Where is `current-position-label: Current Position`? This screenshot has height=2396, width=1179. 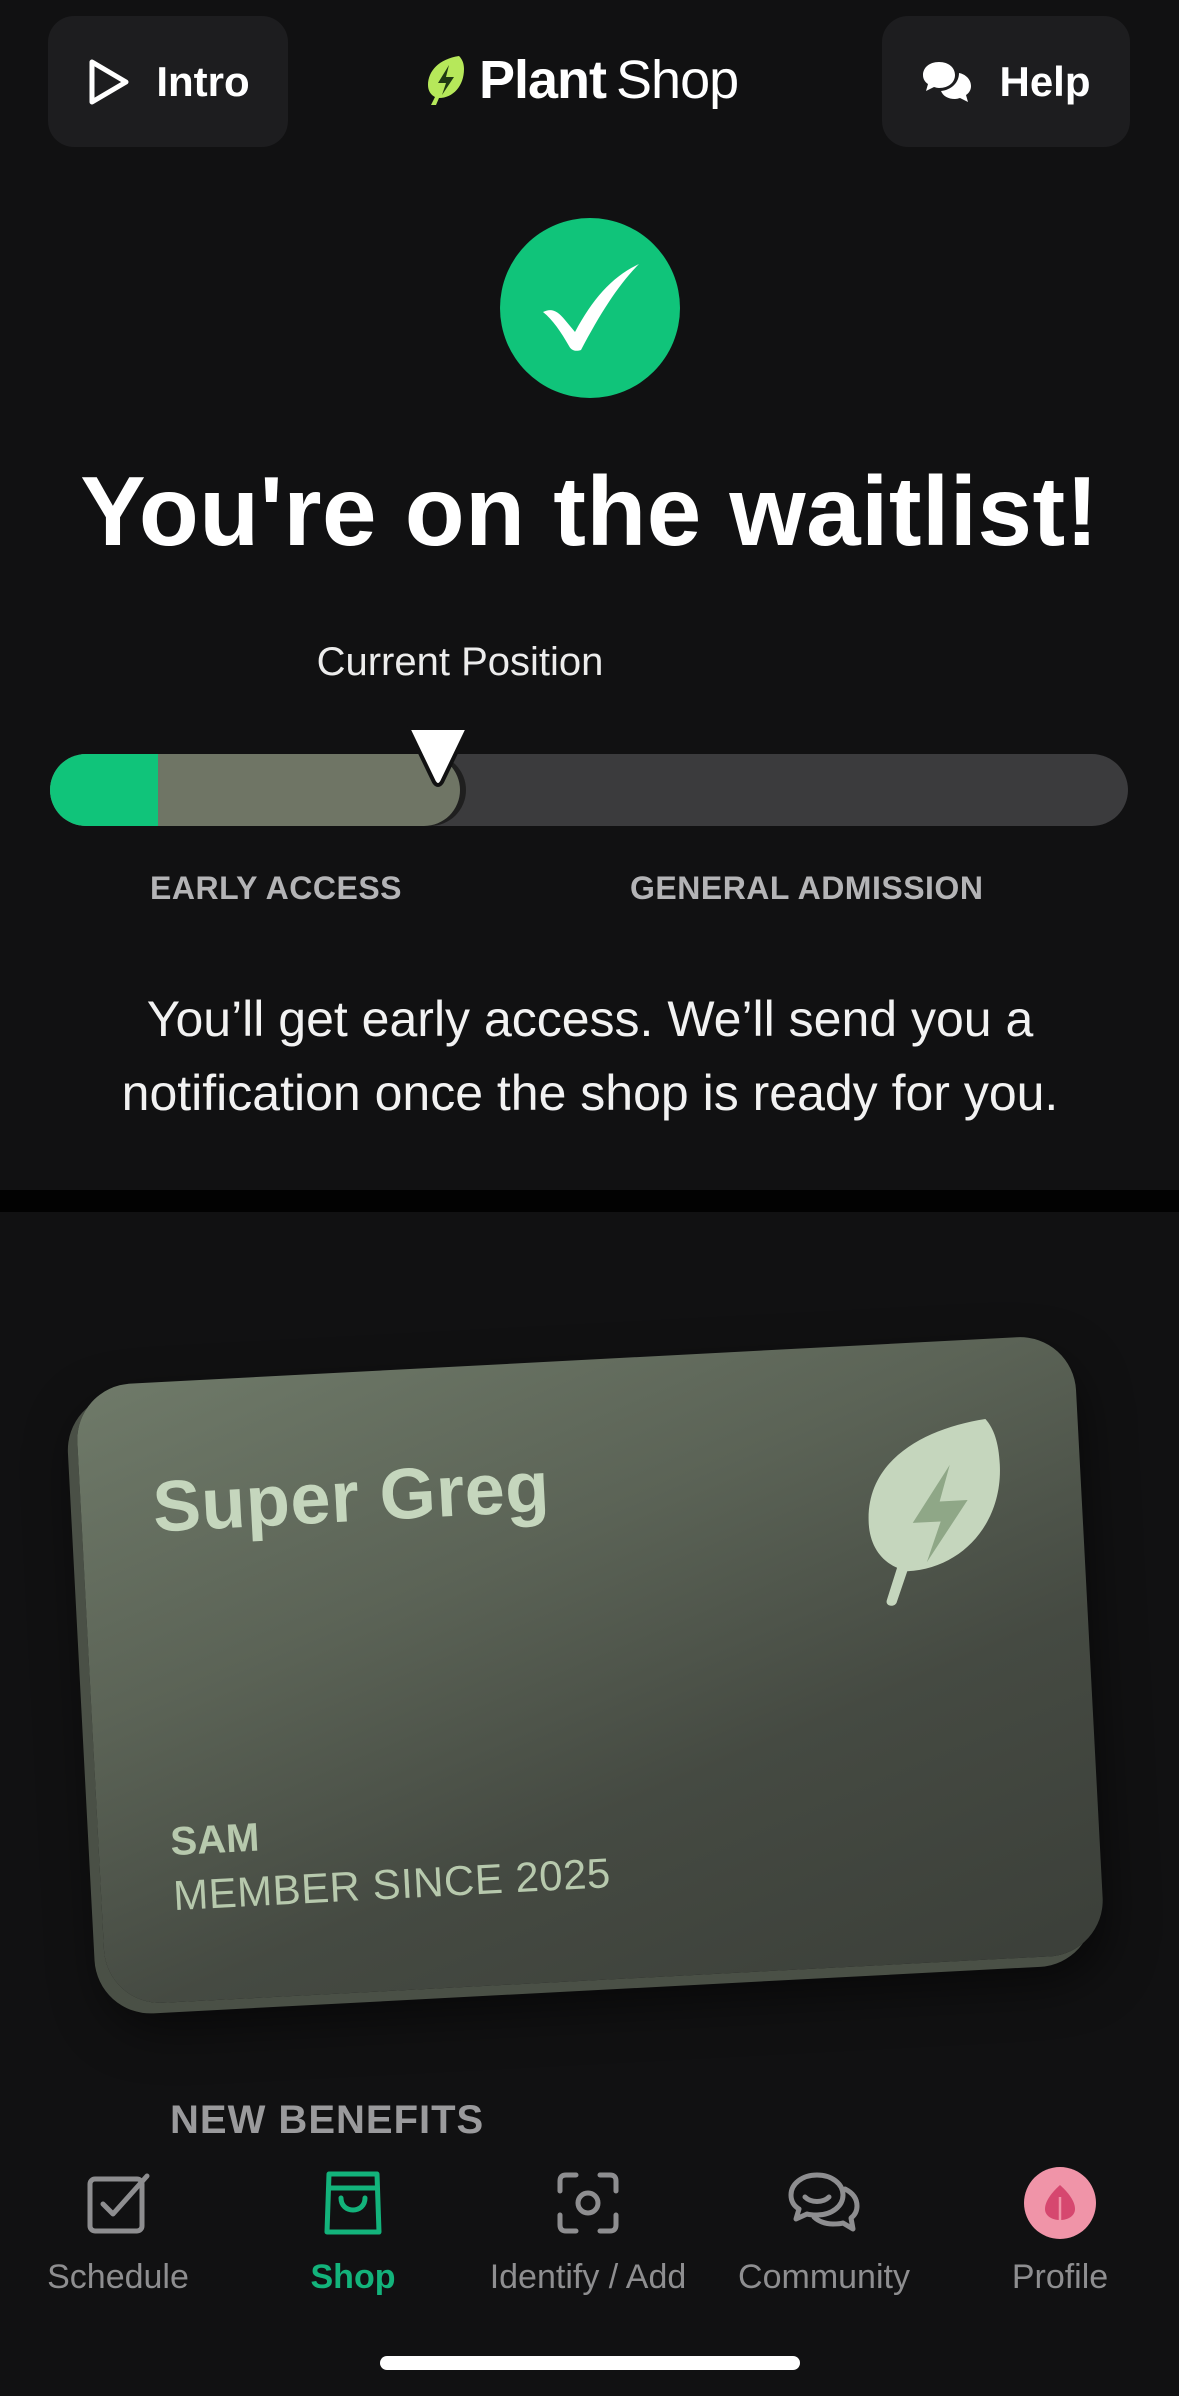 current-position-label: Current Position is located at coordinates (460, 662).